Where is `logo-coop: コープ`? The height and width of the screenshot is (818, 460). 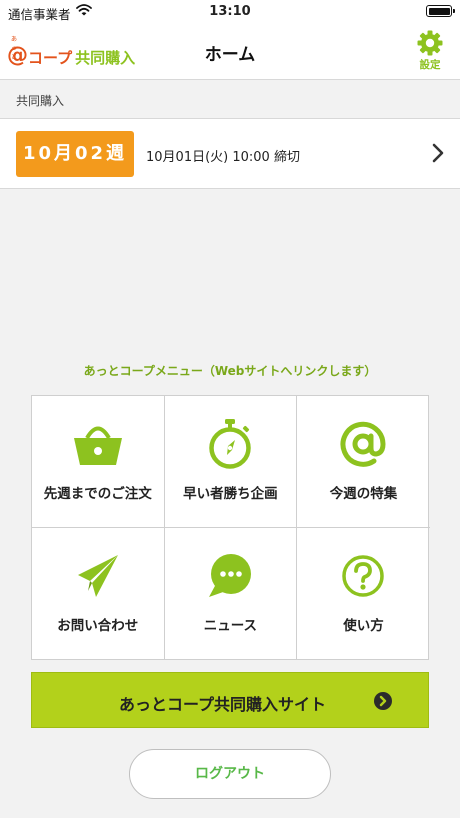 logo-coop: コープ is located at coordinates (50, 58).